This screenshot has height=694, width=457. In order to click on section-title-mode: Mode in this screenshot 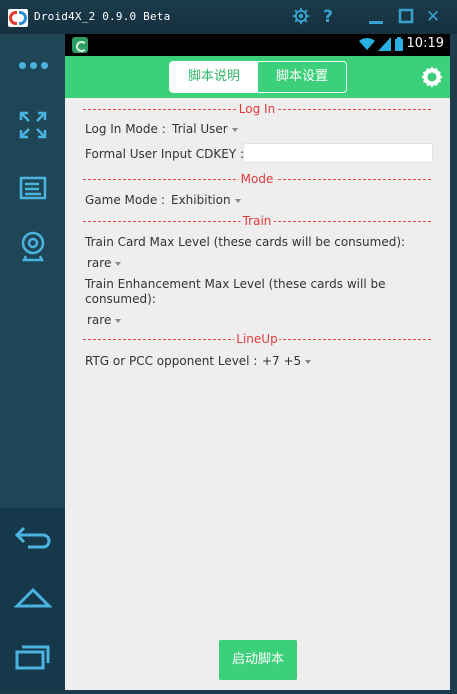, I will do `click(257, 179)`.